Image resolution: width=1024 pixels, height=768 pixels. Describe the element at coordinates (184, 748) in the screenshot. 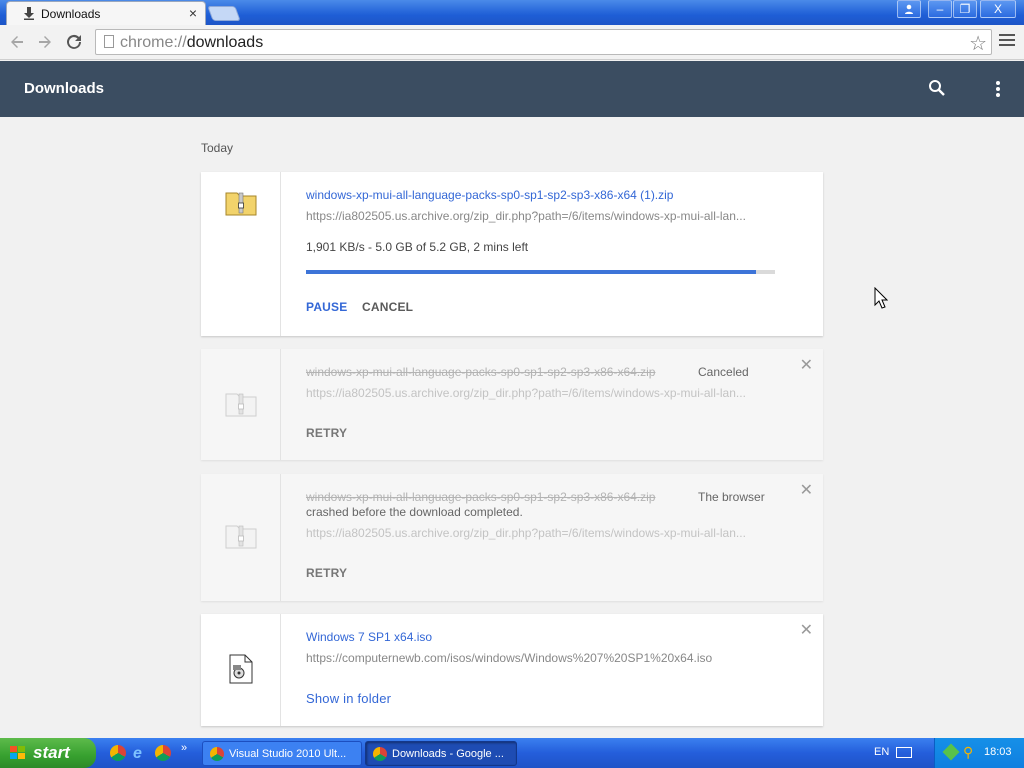

I see `quicklaunch-more-icon: »` at that location.